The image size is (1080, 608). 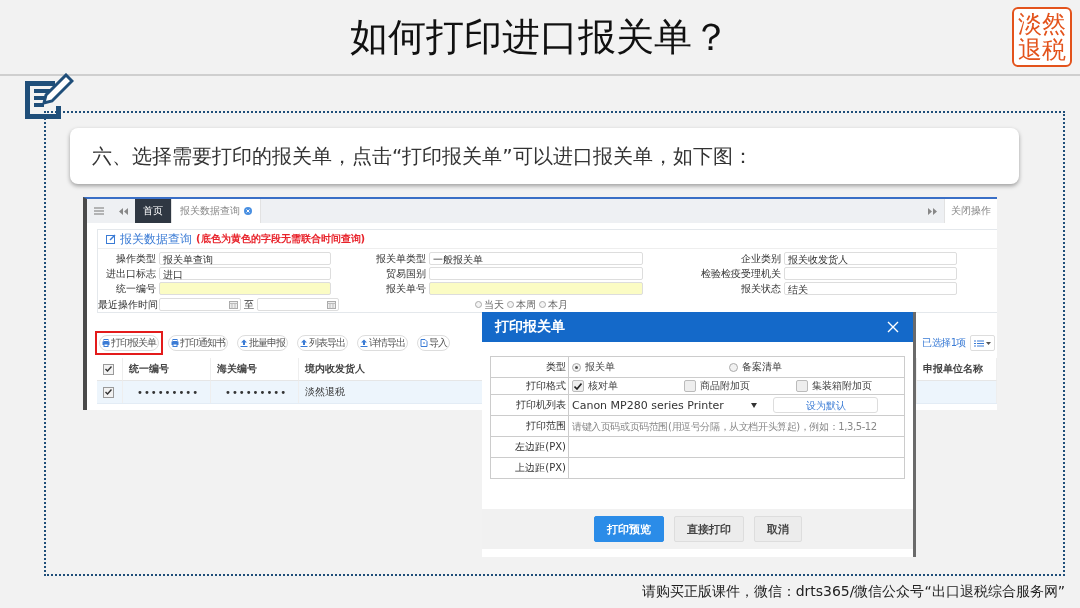 What do you see at coordinates (530, 426) in the screenshot?
I see `field-label: 打印范围` at bounding box center [530, 426].